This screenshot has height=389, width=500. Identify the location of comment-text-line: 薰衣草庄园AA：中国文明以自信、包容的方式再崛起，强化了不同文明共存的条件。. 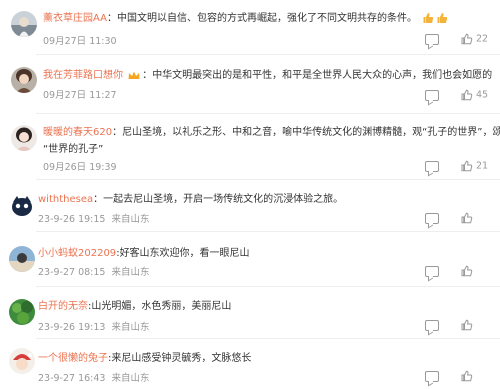
(245, 19).